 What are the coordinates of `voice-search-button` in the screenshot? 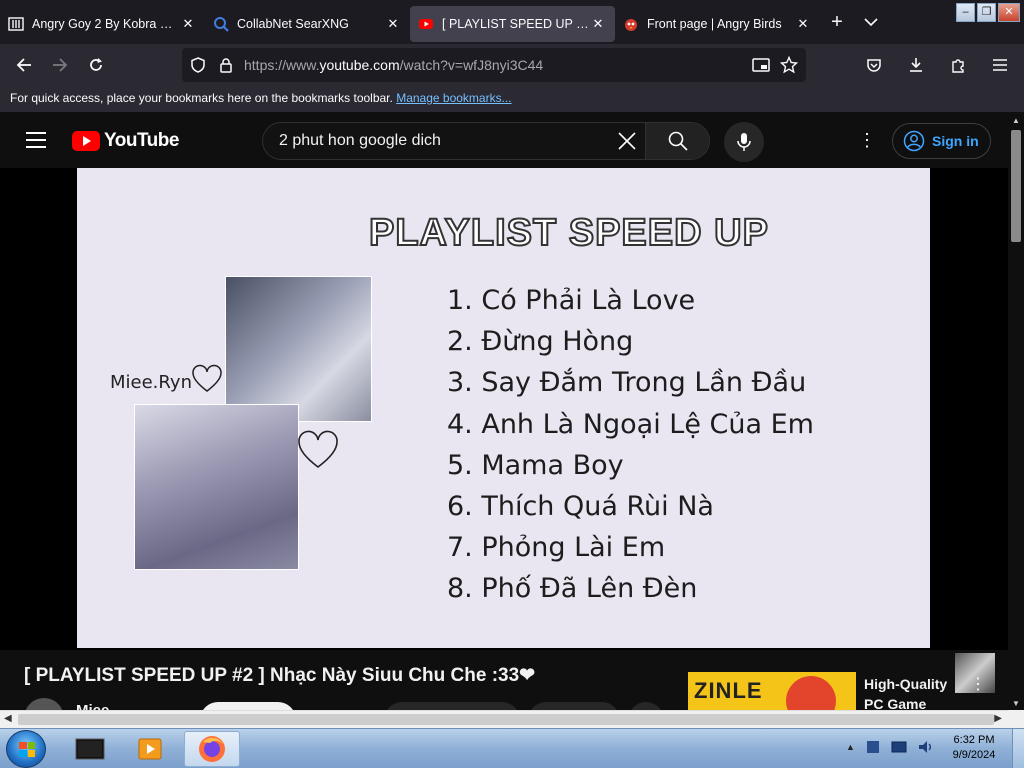 It's located at (744, 142).